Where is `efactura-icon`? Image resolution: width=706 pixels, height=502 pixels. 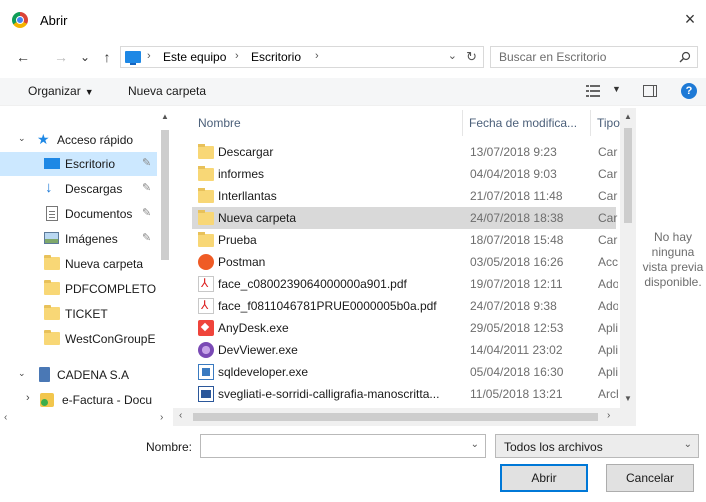
efactura-icon is located at coordinates (47, 400).